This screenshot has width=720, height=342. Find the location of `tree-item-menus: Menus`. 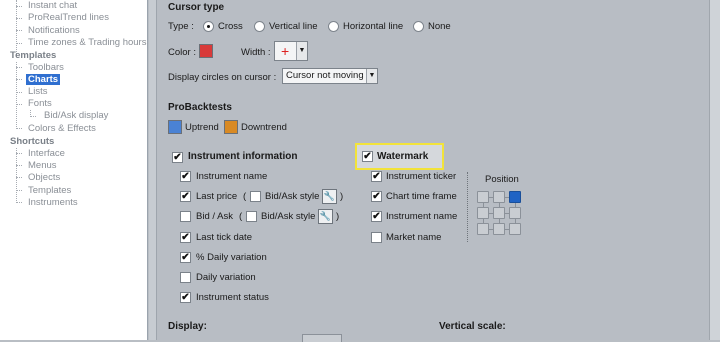

tree-item-menus: Menus is located at coordinates (42, 166).